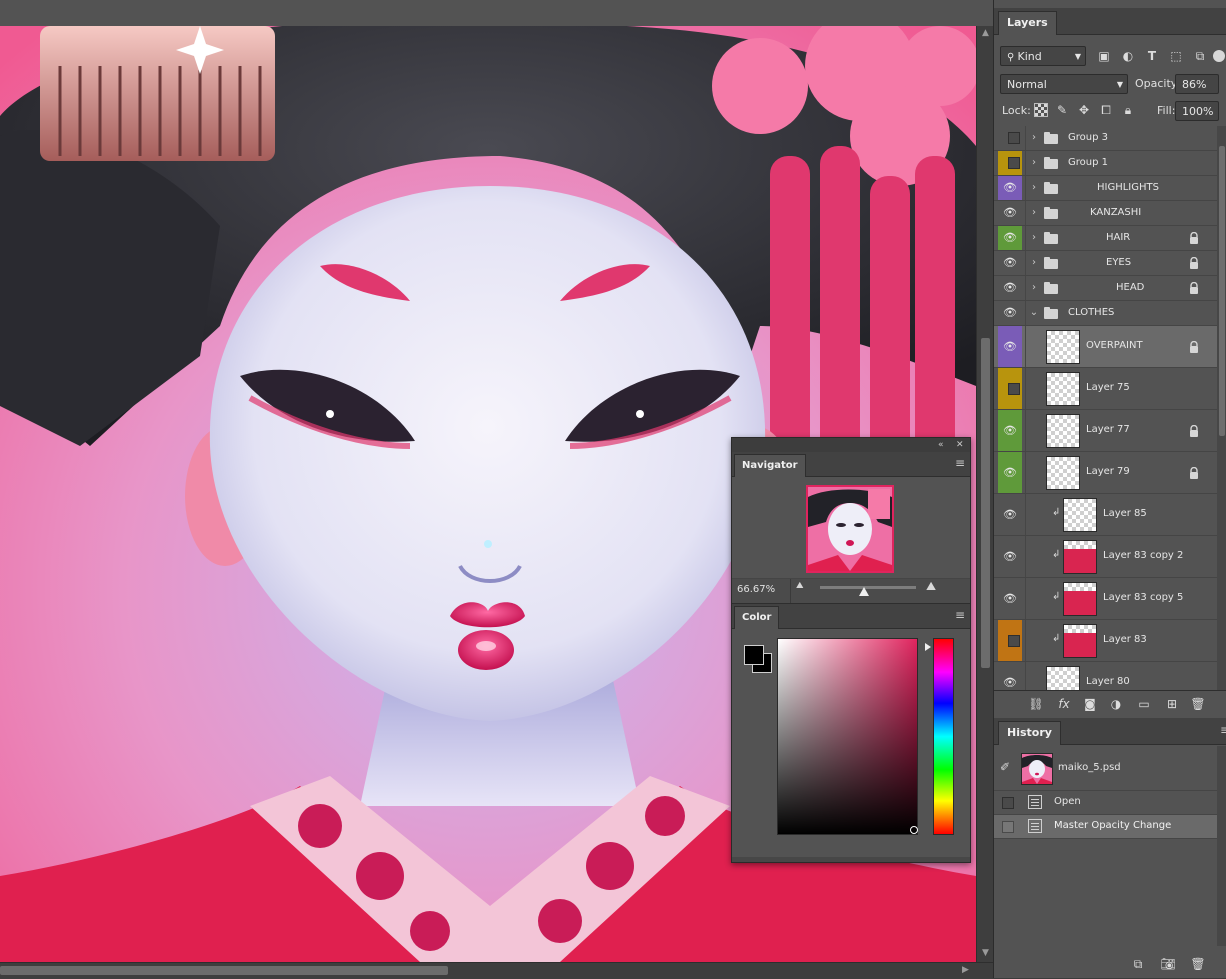 This screenshot has height=979, width=1226. I want to click on layer-row: 👁︎ ↲ Layer 83 copy 2, so click(1105, 557).